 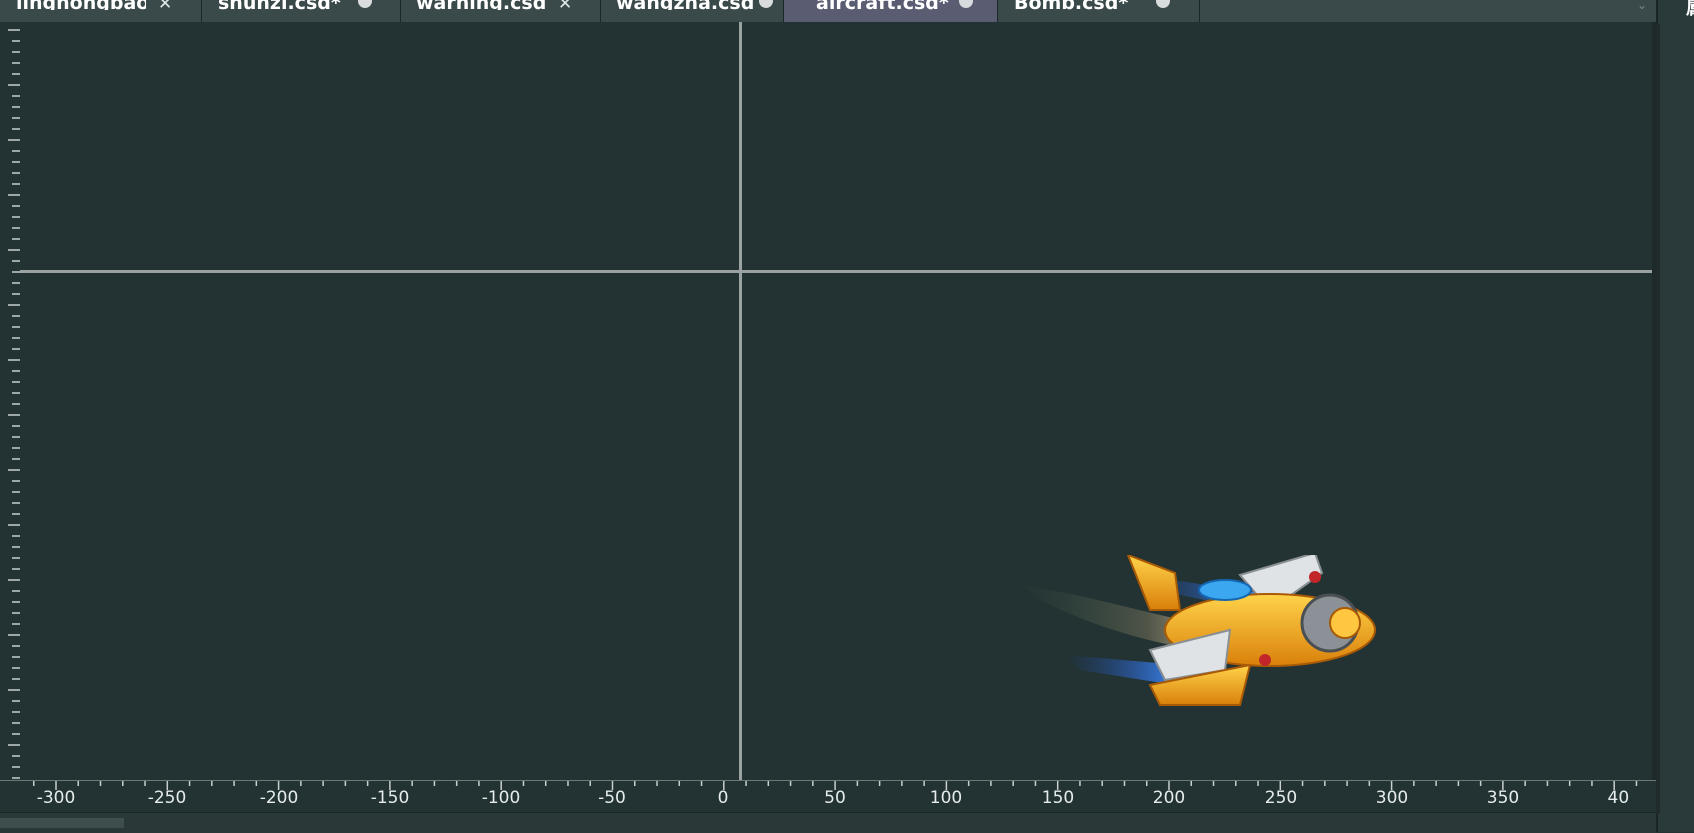 What do you see at coordinates (687, 5) in the screenshot?
I see `tab-label: wangzha.csd` at bounding box center [687, 5].